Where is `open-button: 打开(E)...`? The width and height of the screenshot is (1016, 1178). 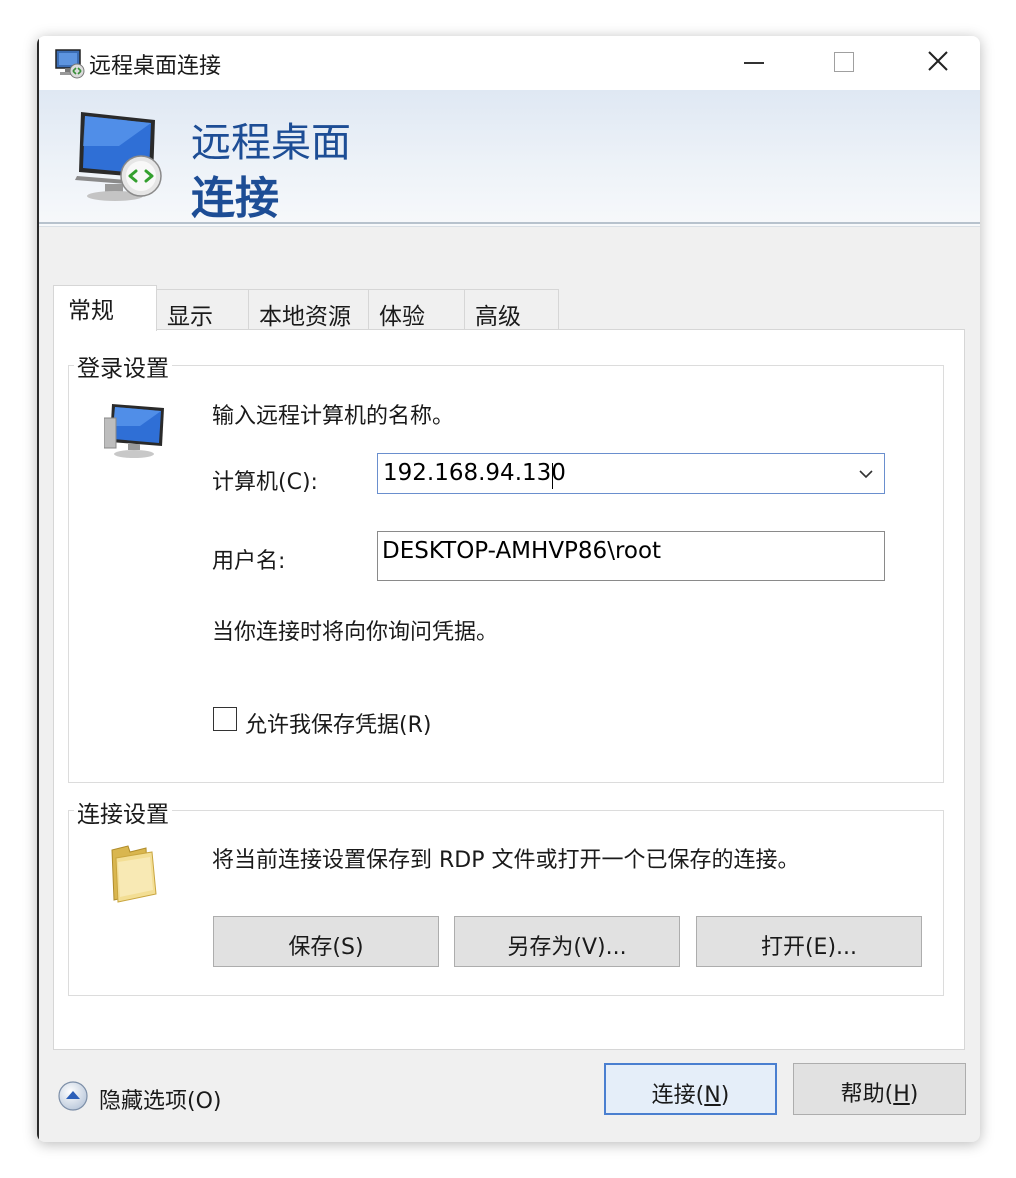
open-button: 打开(E)... is located at coordinates (809, 941).